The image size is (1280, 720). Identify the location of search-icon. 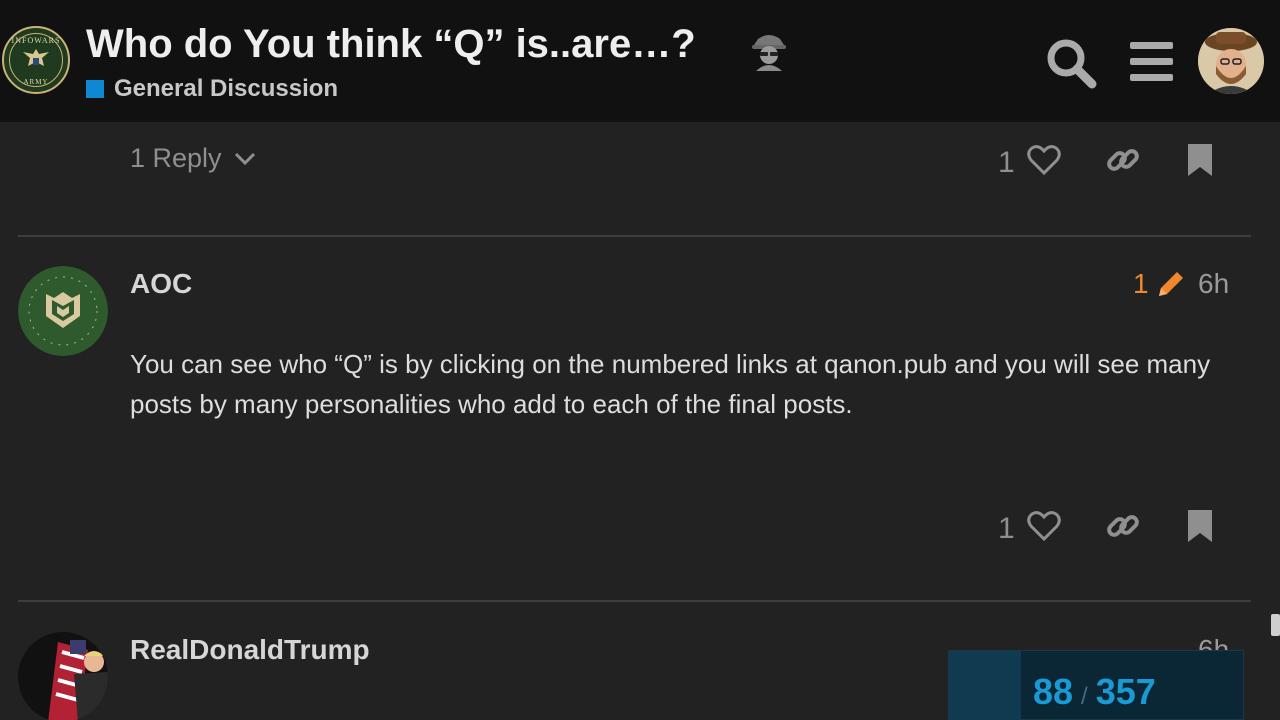
(1072, 64).